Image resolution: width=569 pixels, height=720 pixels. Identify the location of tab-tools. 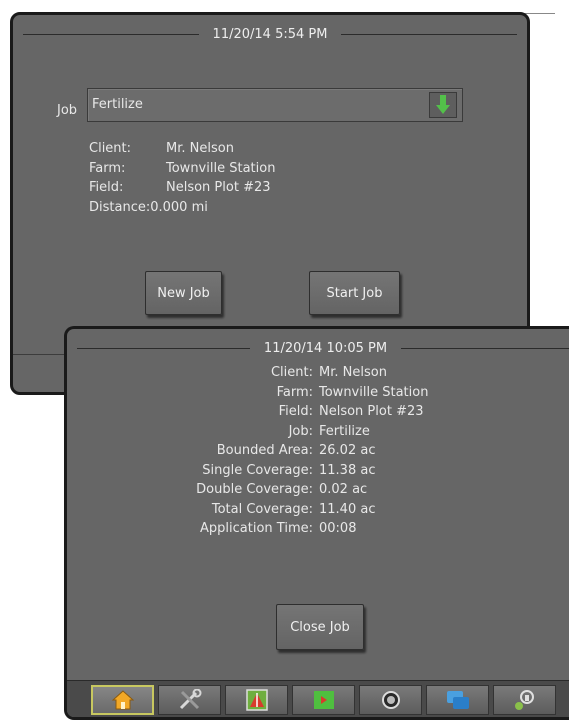
(189, 700).